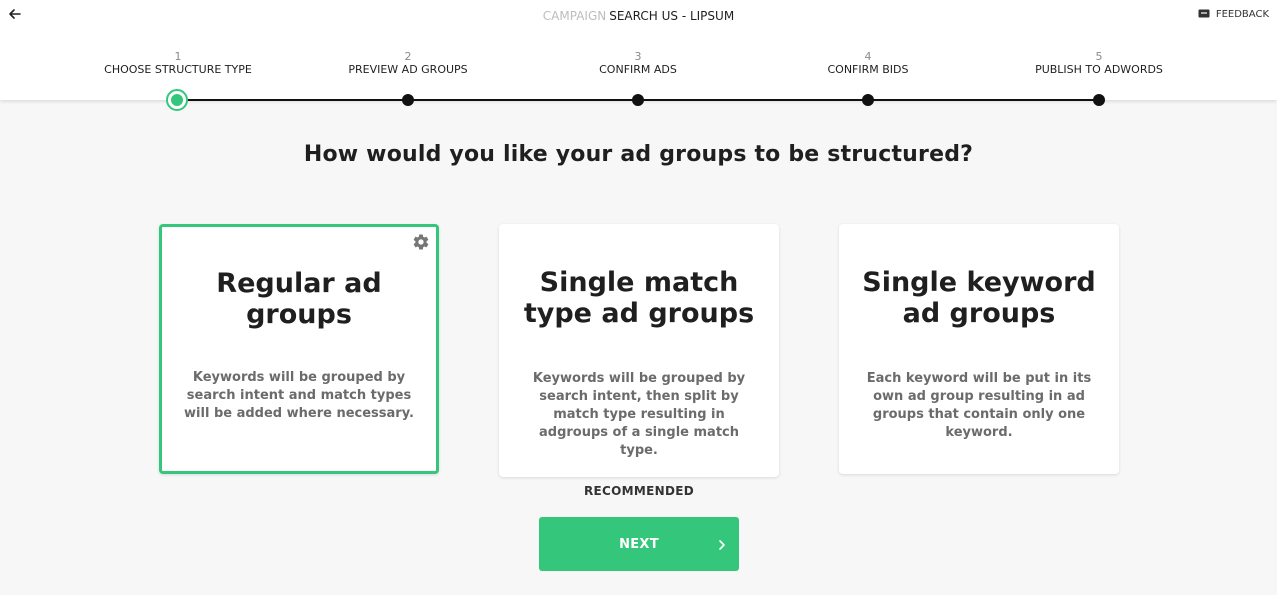  Describe the element at coordinates (421, 242) in the screenshot. I see `gear-icon` at that location.